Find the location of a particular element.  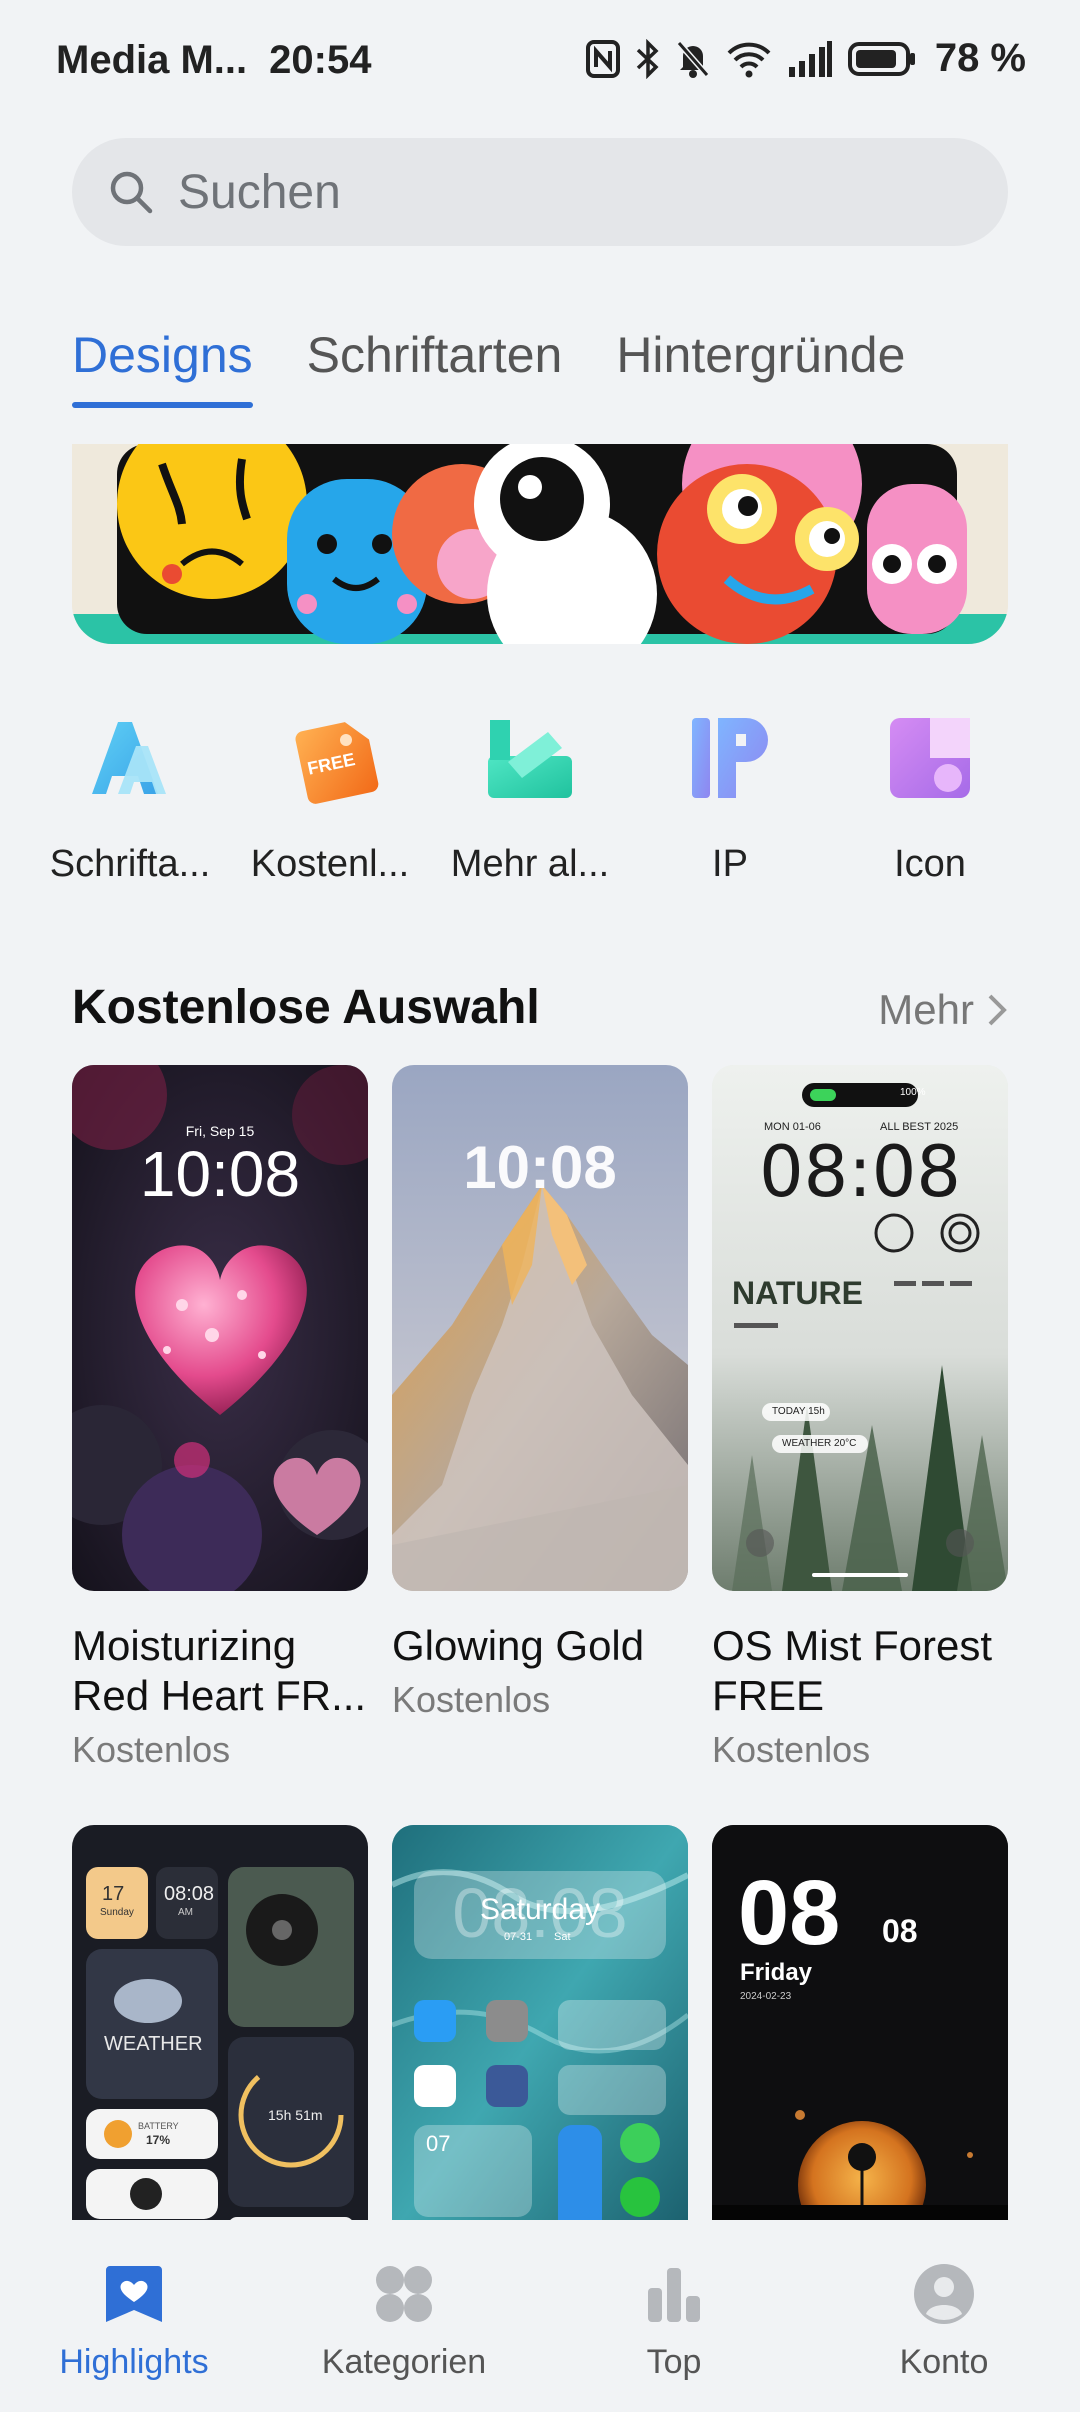

signal-icon is located at coordinates (810, 58).